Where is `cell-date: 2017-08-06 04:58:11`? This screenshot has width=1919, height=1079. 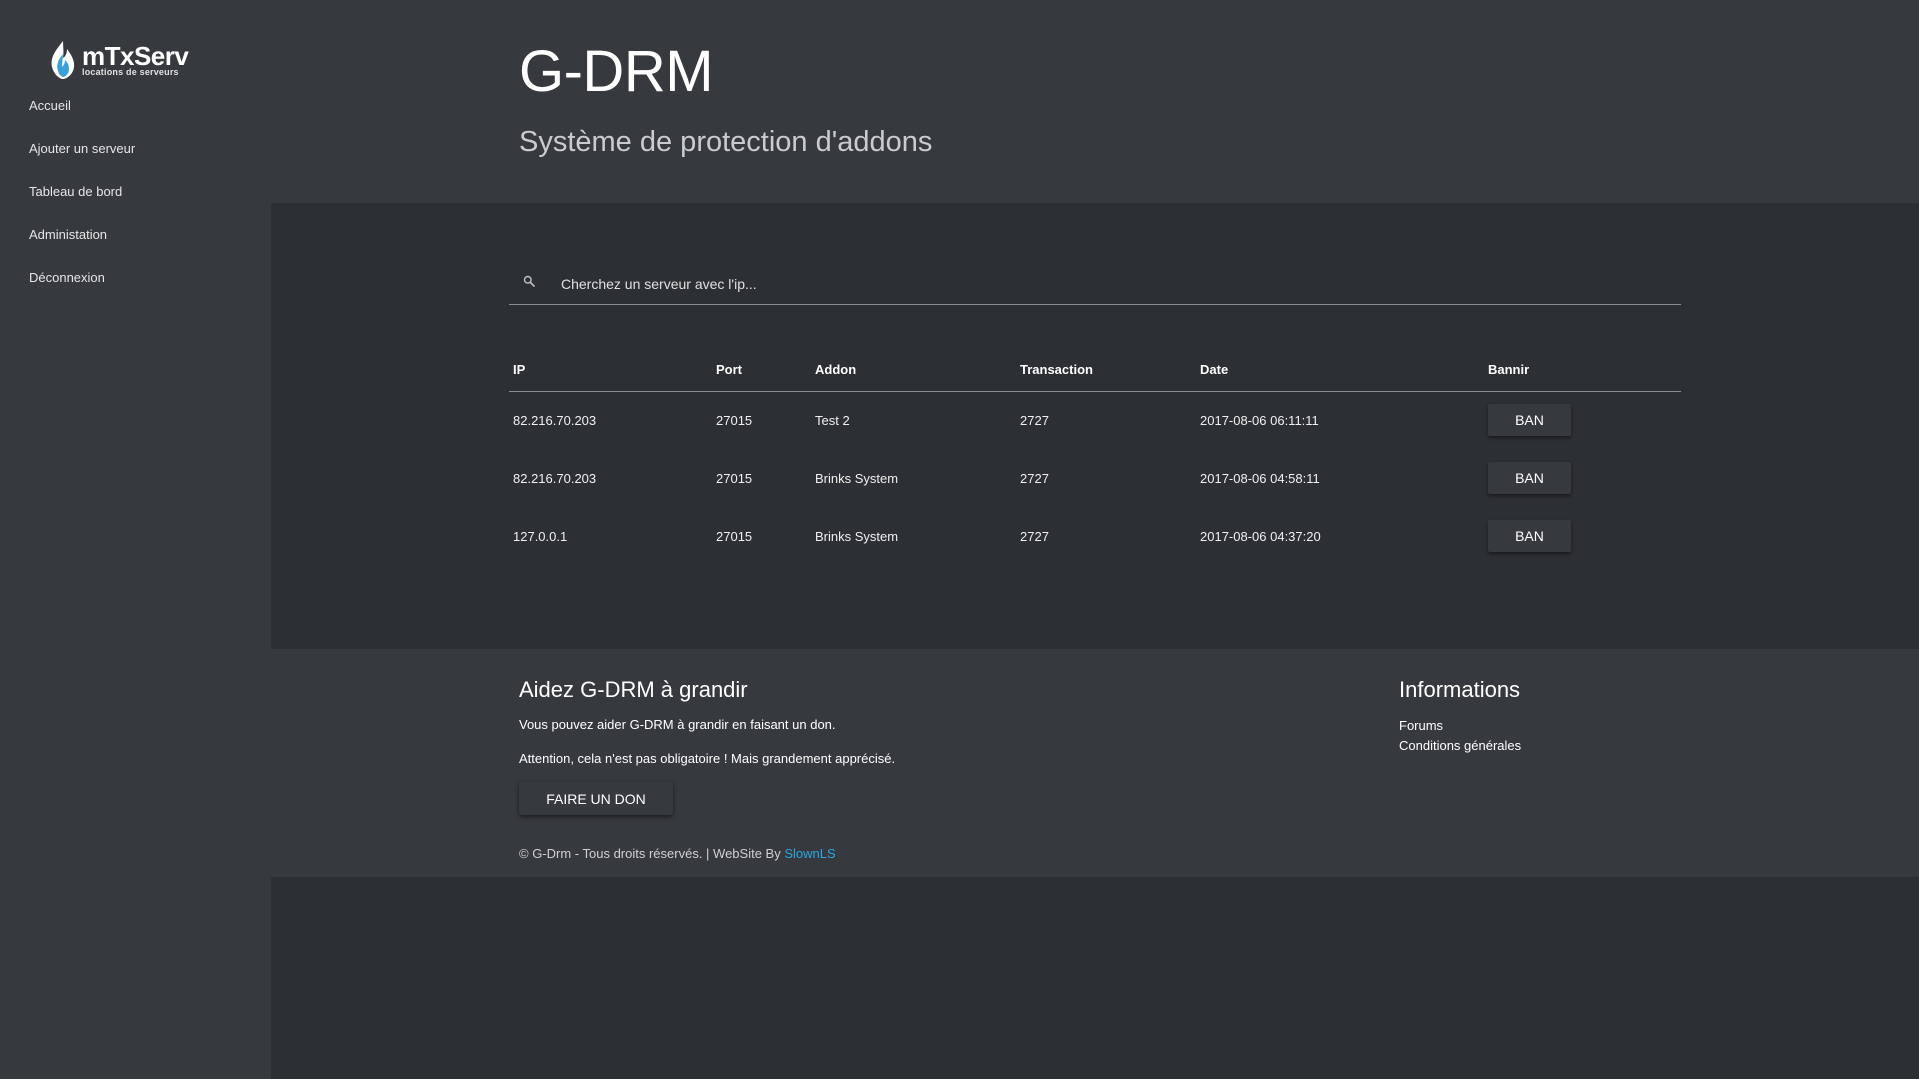 cell-date: 2017-08-06 04:58:11 is located at coordinates (1260, 478).